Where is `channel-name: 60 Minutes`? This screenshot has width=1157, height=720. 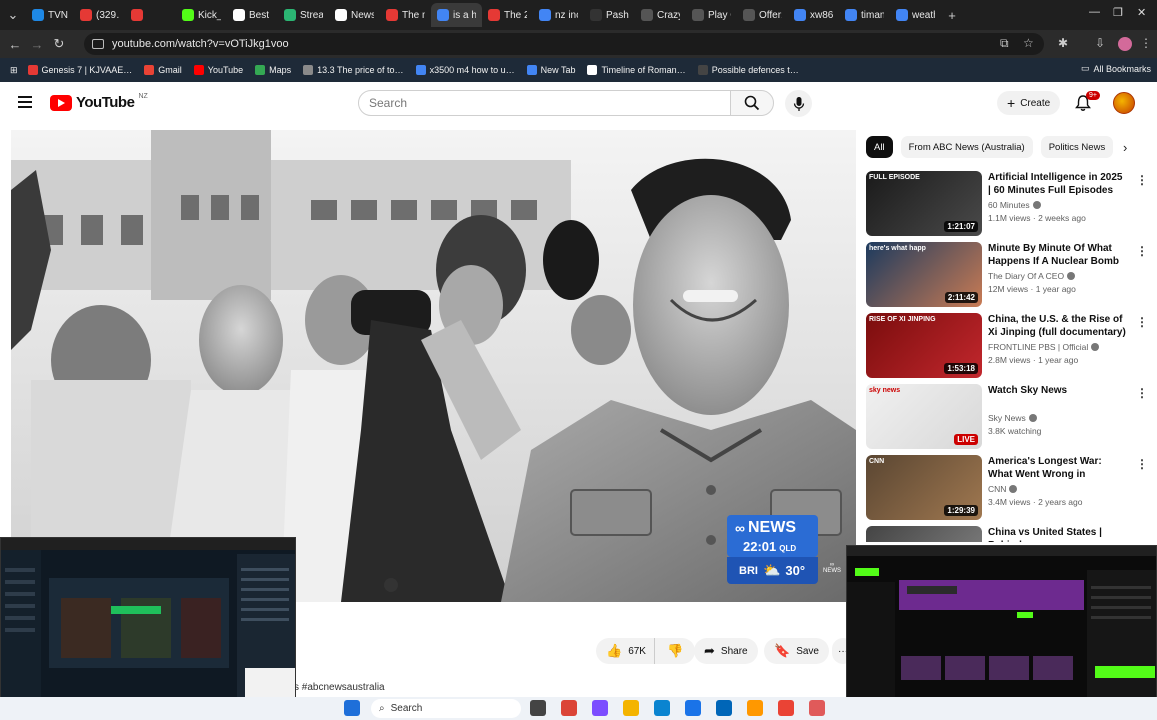 channel-name: 60 Minutes is located at coordinates (1014, 205).